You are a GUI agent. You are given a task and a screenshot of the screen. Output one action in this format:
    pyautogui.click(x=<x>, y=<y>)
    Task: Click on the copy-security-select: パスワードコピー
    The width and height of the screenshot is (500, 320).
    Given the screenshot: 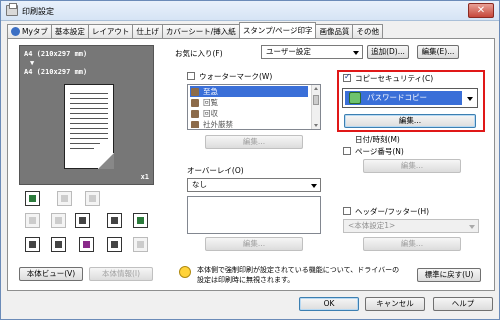 What is the action you would take?
    pyautogui.click(x=410, y=98)
    